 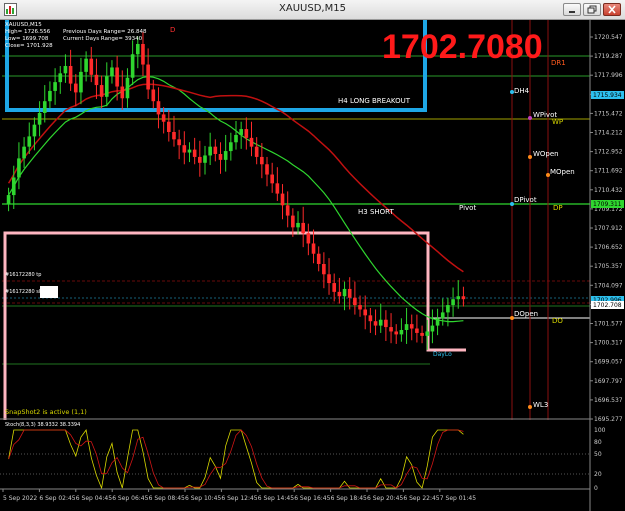 What do you see at coordinates (385, 498) in the screenshot?
I see `time-tick: 6 Sep 20:45` at bounding box center [385, 498].